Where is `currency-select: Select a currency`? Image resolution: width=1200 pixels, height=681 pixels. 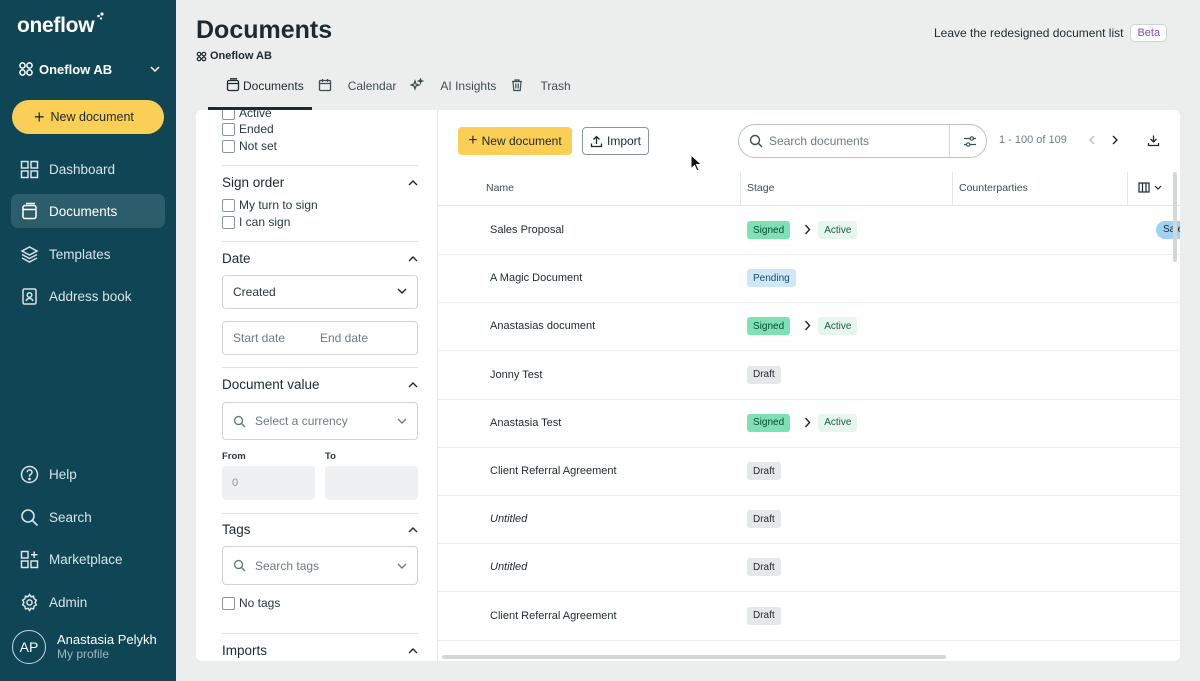 currency-select: Select a currency is located at coordinates (320, 421).